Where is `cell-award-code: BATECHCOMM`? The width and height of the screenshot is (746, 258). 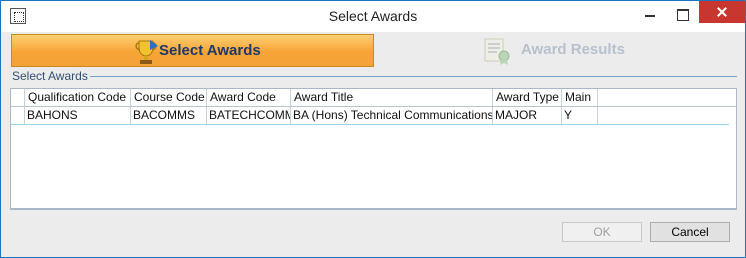
cell-award-code: BATECHCOMM is located at coordinates (249, 115).